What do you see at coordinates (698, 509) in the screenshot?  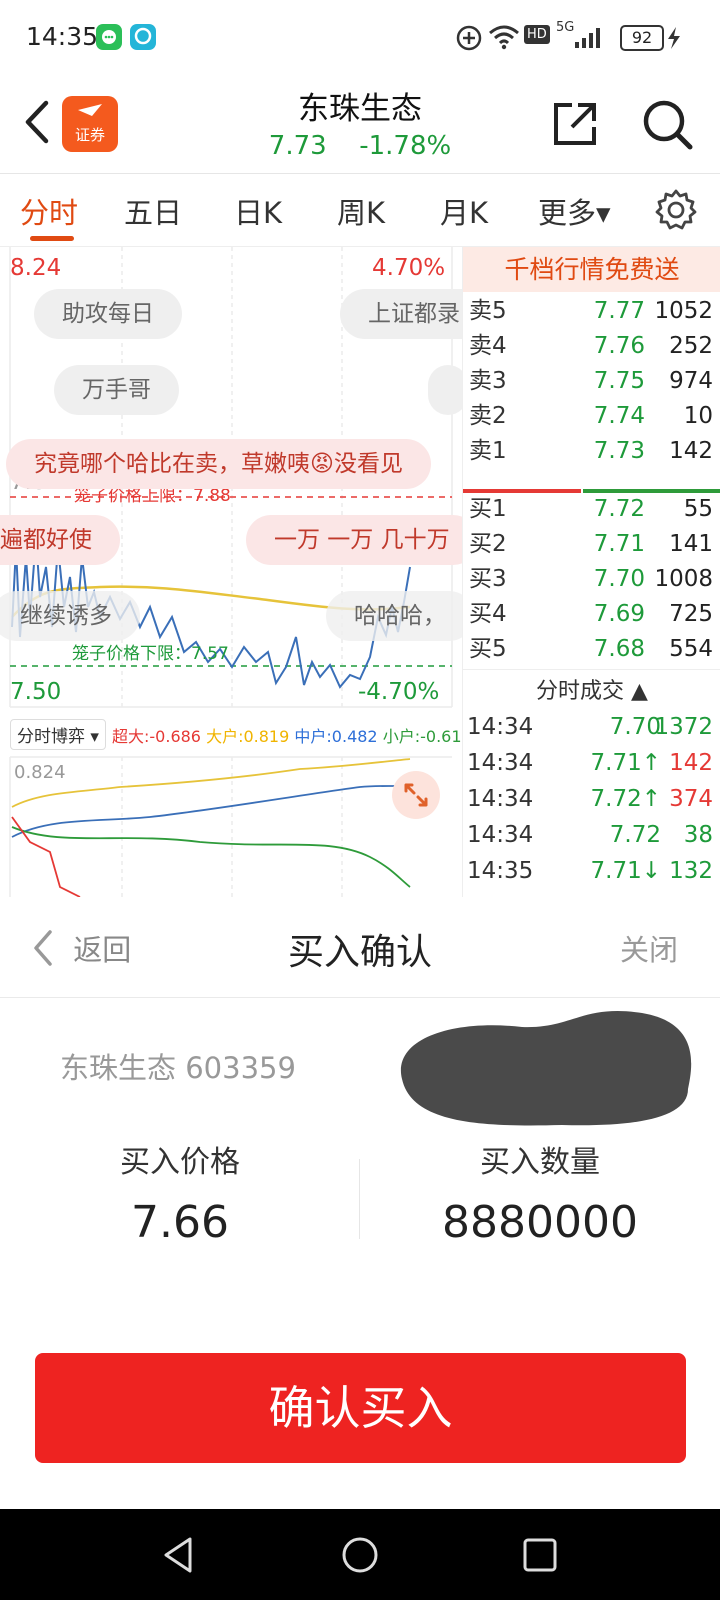 I see `bid-volume: 55` at bounding box center [698, 509].